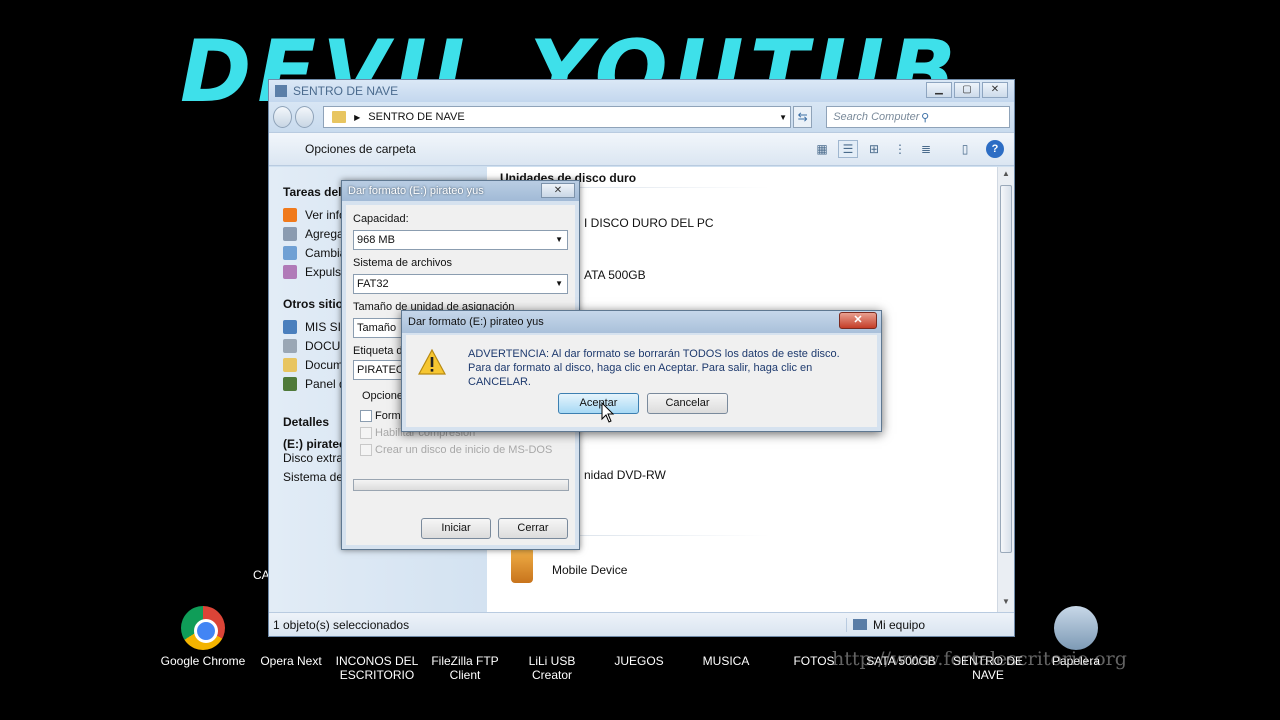 The image size is (1280, 720). I want to click on msdos-boot-checkbox: Crear un disco de inicio de MS-DOS, so click(456, 450).